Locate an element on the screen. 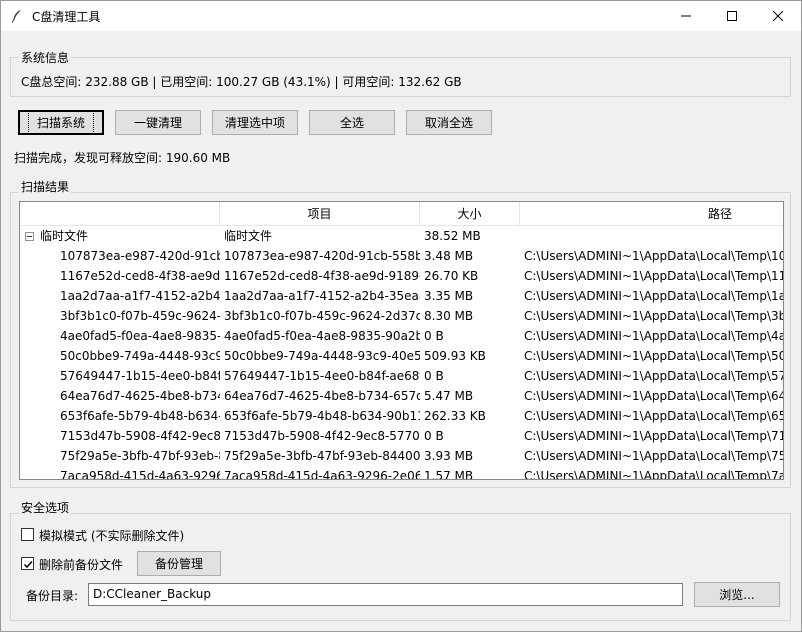 The height and width of the screenshot is (632, 802). row-tree-label: 107873ea-e987-420d-91cb-558b7 is located at coordinates (140, 256).